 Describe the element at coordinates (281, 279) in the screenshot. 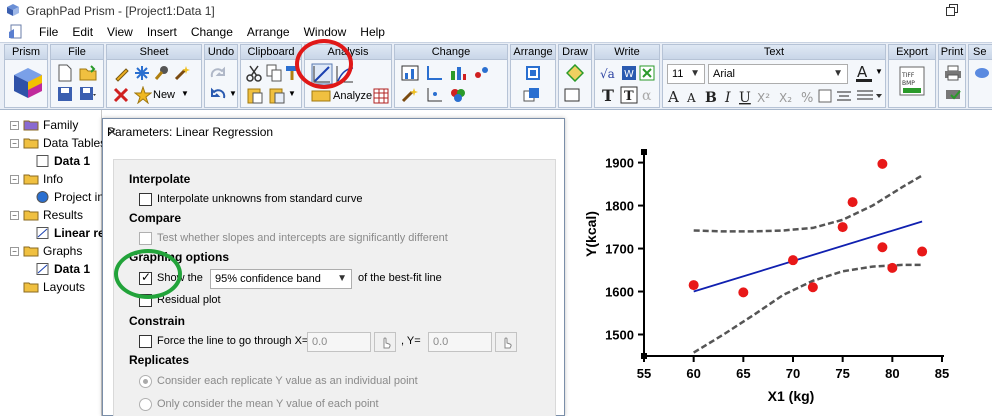

I see `band-type-select: 95% confidence band ▼` at that location.